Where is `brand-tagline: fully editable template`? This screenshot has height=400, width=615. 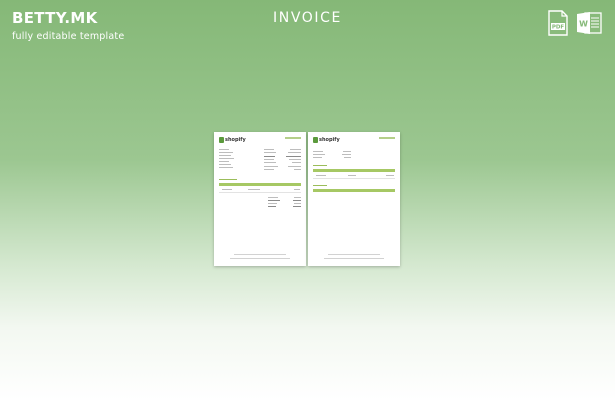 brand-tagline: fully editable template is located at coordinates (68, 36).